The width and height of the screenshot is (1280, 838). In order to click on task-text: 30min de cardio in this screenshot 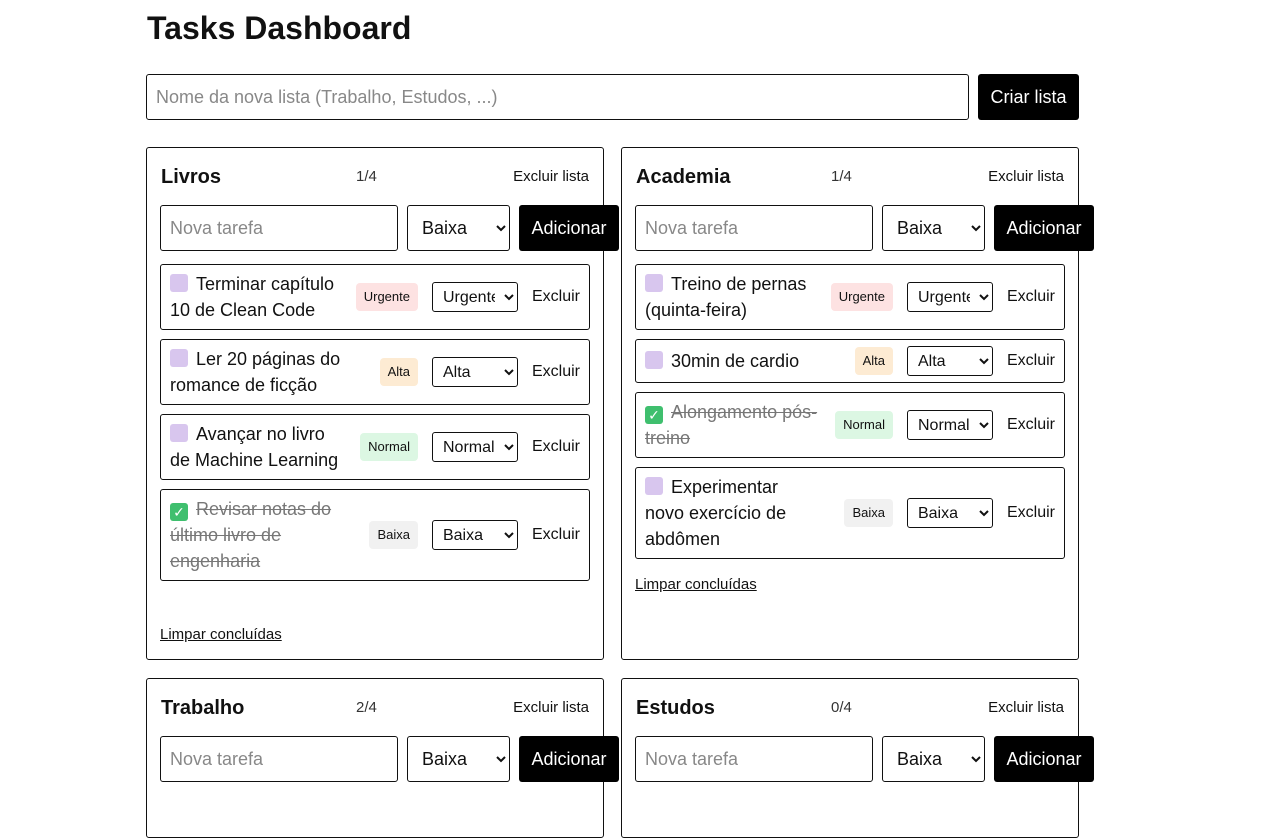, I will do `click(732, 361)`.